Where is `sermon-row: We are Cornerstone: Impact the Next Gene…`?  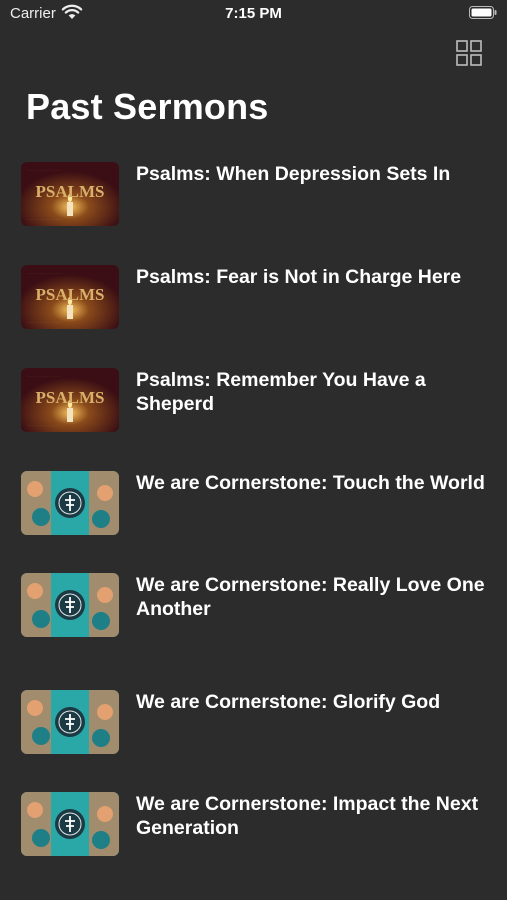
sermon-row: We are Cornerstone: Impact the Next Gene… is located at coordinates (253, 830).